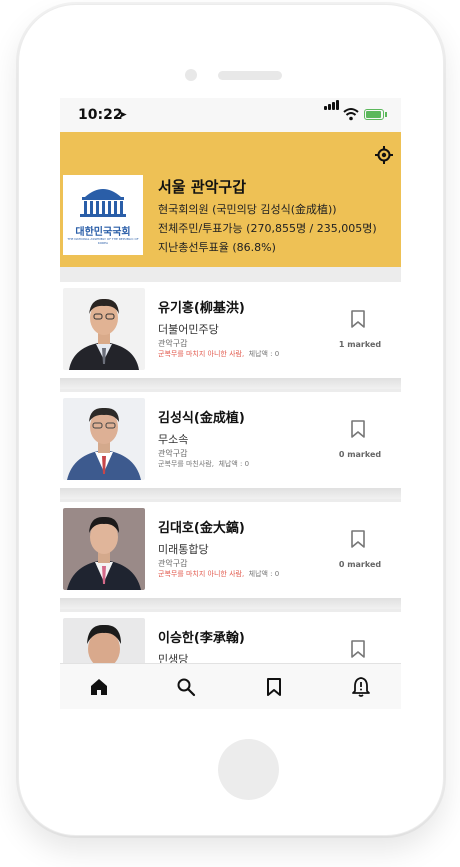 The image size is (460, 867). What do you see at coordinates (201, 638) in the screenshot?
I see `candidate-name: 이승한(李承翰)` at bounding box center [201, 638].